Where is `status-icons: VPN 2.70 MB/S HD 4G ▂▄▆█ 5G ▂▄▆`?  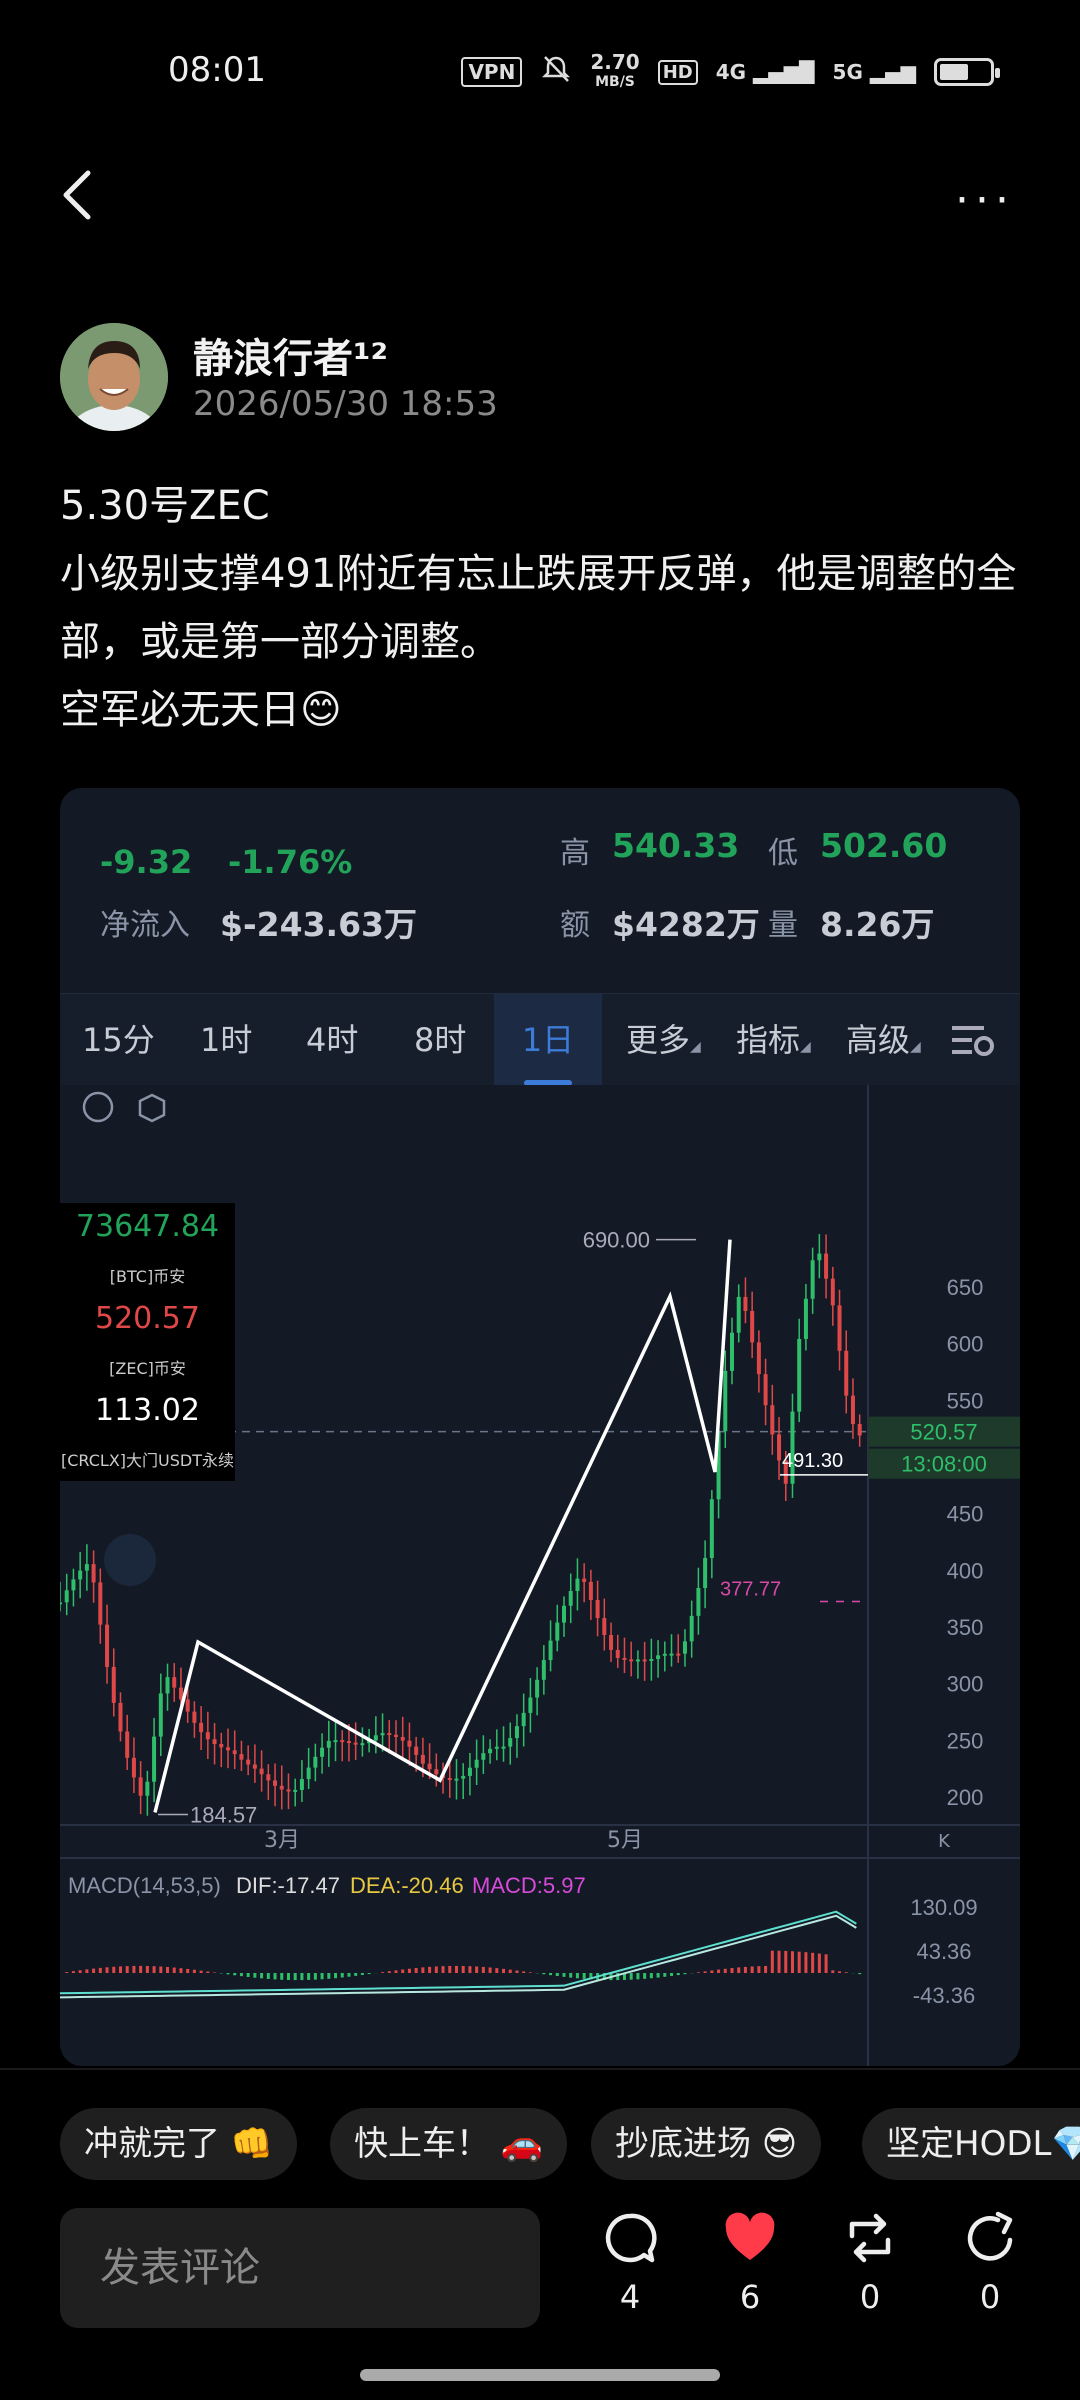 status-icons: VPN 2.70 MB/S HD 4G ▂▄▆█ 5G ▂▄▆ is located at coordinates (730, 72).